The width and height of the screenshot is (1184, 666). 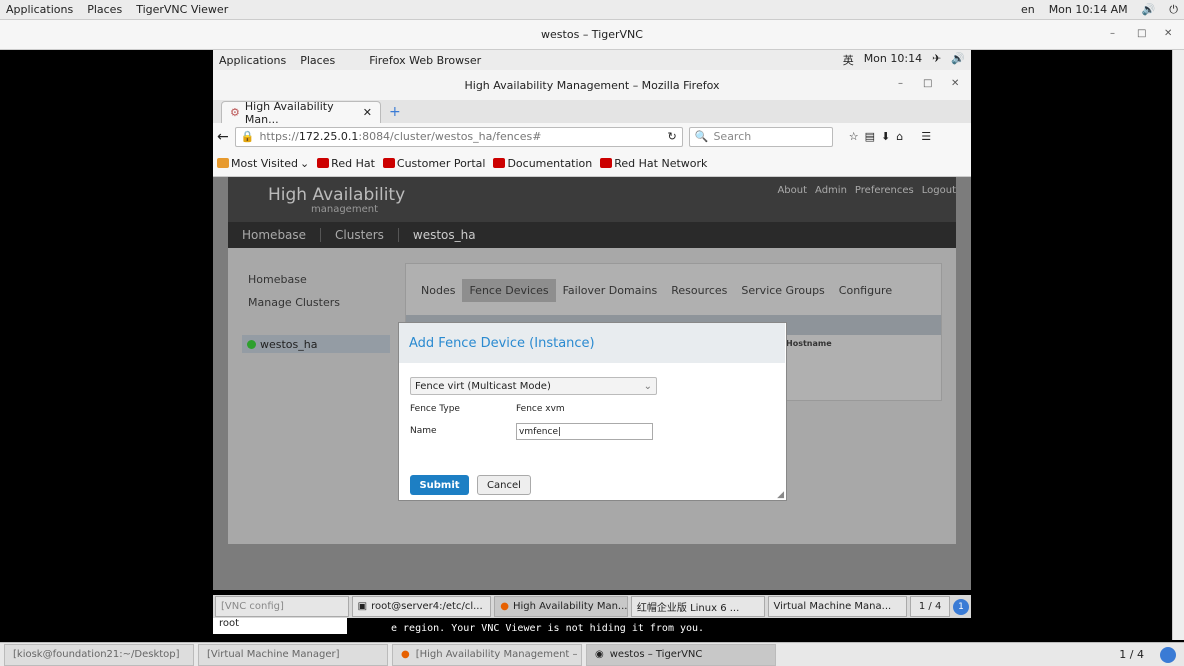 I want to click on sidebar-manage-clusters: Manage Clusters, so click(x=294, y=302).